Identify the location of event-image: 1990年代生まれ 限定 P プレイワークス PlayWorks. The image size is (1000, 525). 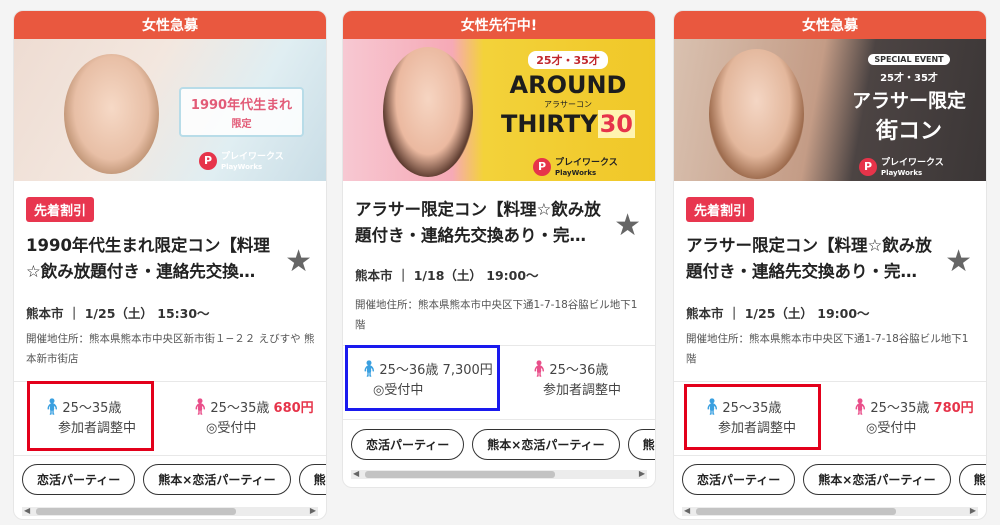
(170, 110).